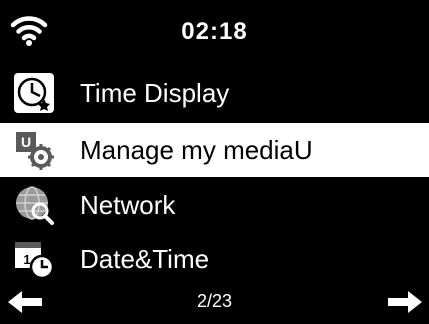 Image resolution: width=429 pixels, height=324 pixels. I want to click on clock-icon, so click(34, 93).